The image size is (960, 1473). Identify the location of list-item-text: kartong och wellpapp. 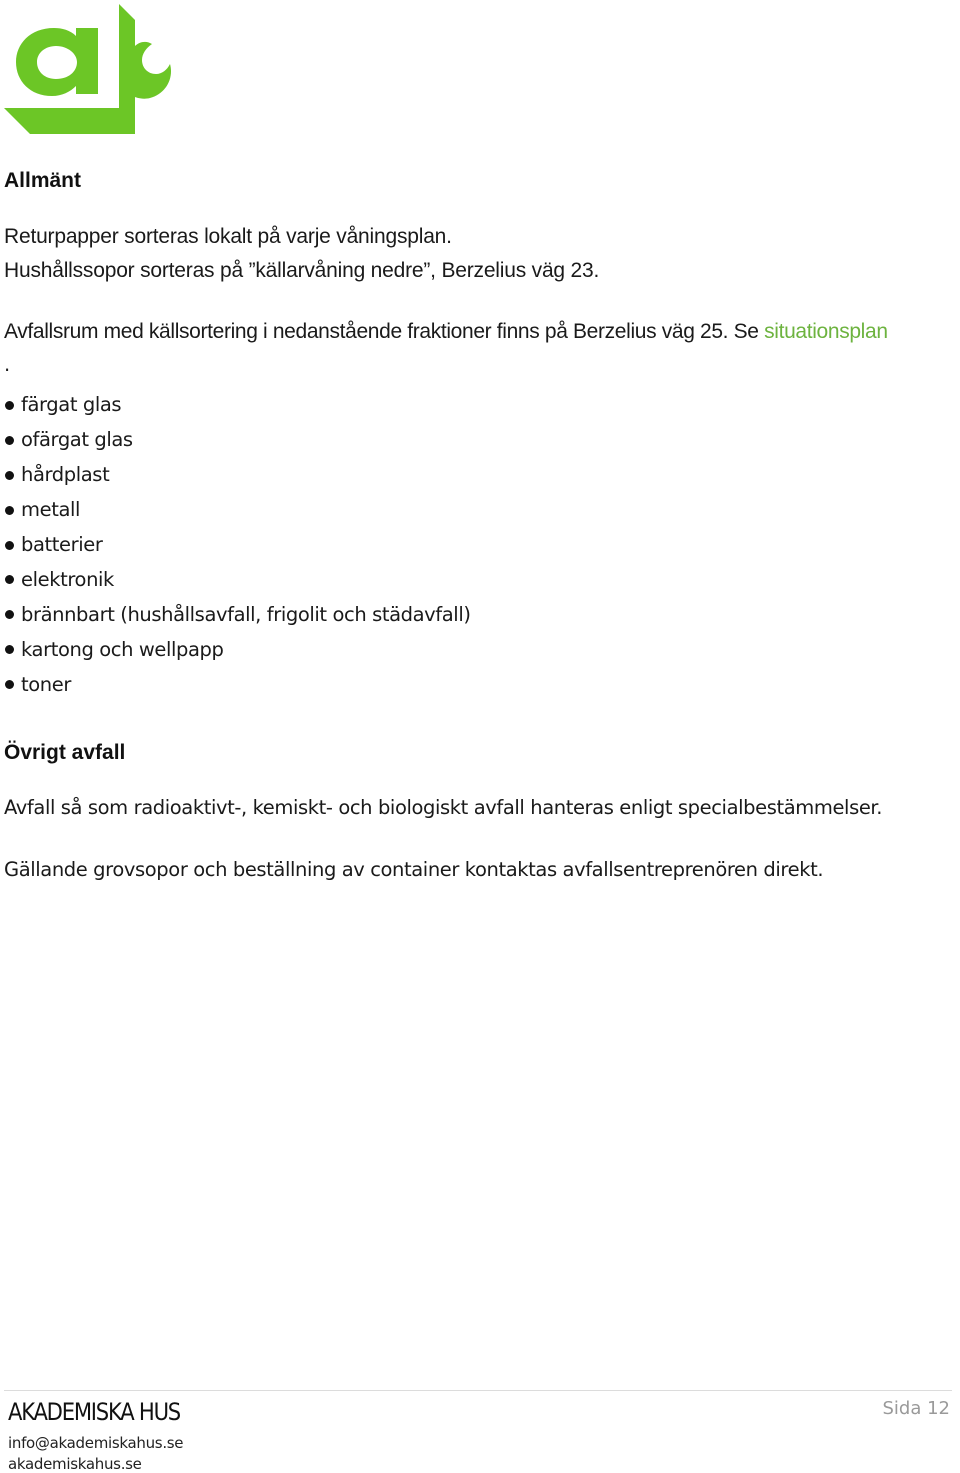
(122, 649).